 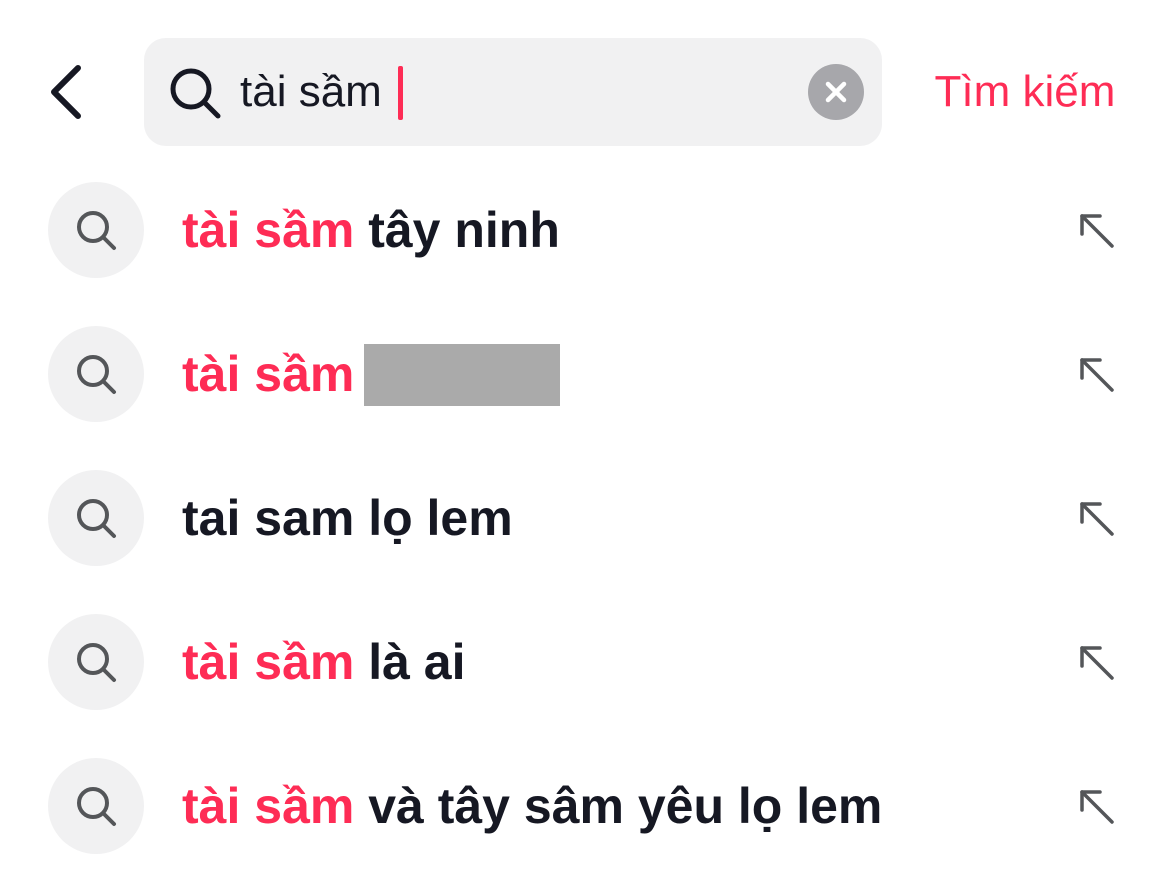 I want to click on suggestion-text: tai sam lọ lem, so click(x=347, y=518).